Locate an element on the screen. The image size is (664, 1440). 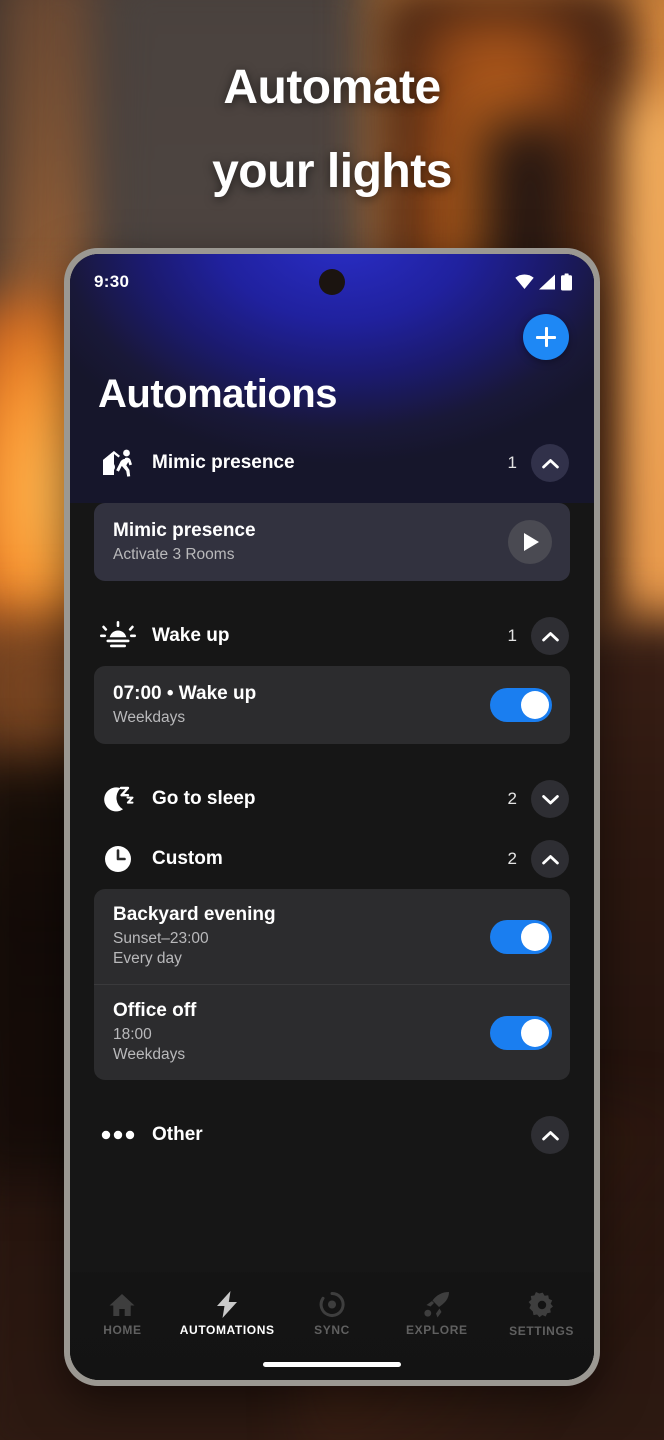
nav-label: AUTOMATIONS is located at coordinates (227, 1330).